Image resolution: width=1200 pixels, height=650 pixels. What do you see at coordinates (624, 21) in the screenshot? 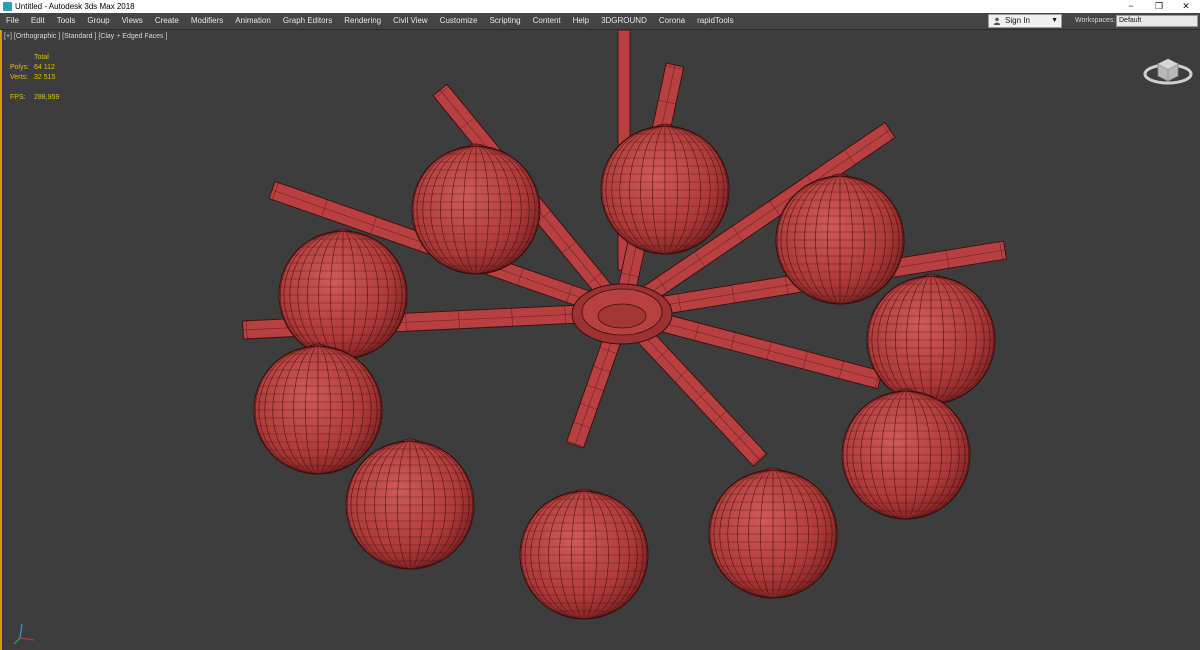
I see `menu-3dground: 3DGROUND` at bounding box center [624, 21].